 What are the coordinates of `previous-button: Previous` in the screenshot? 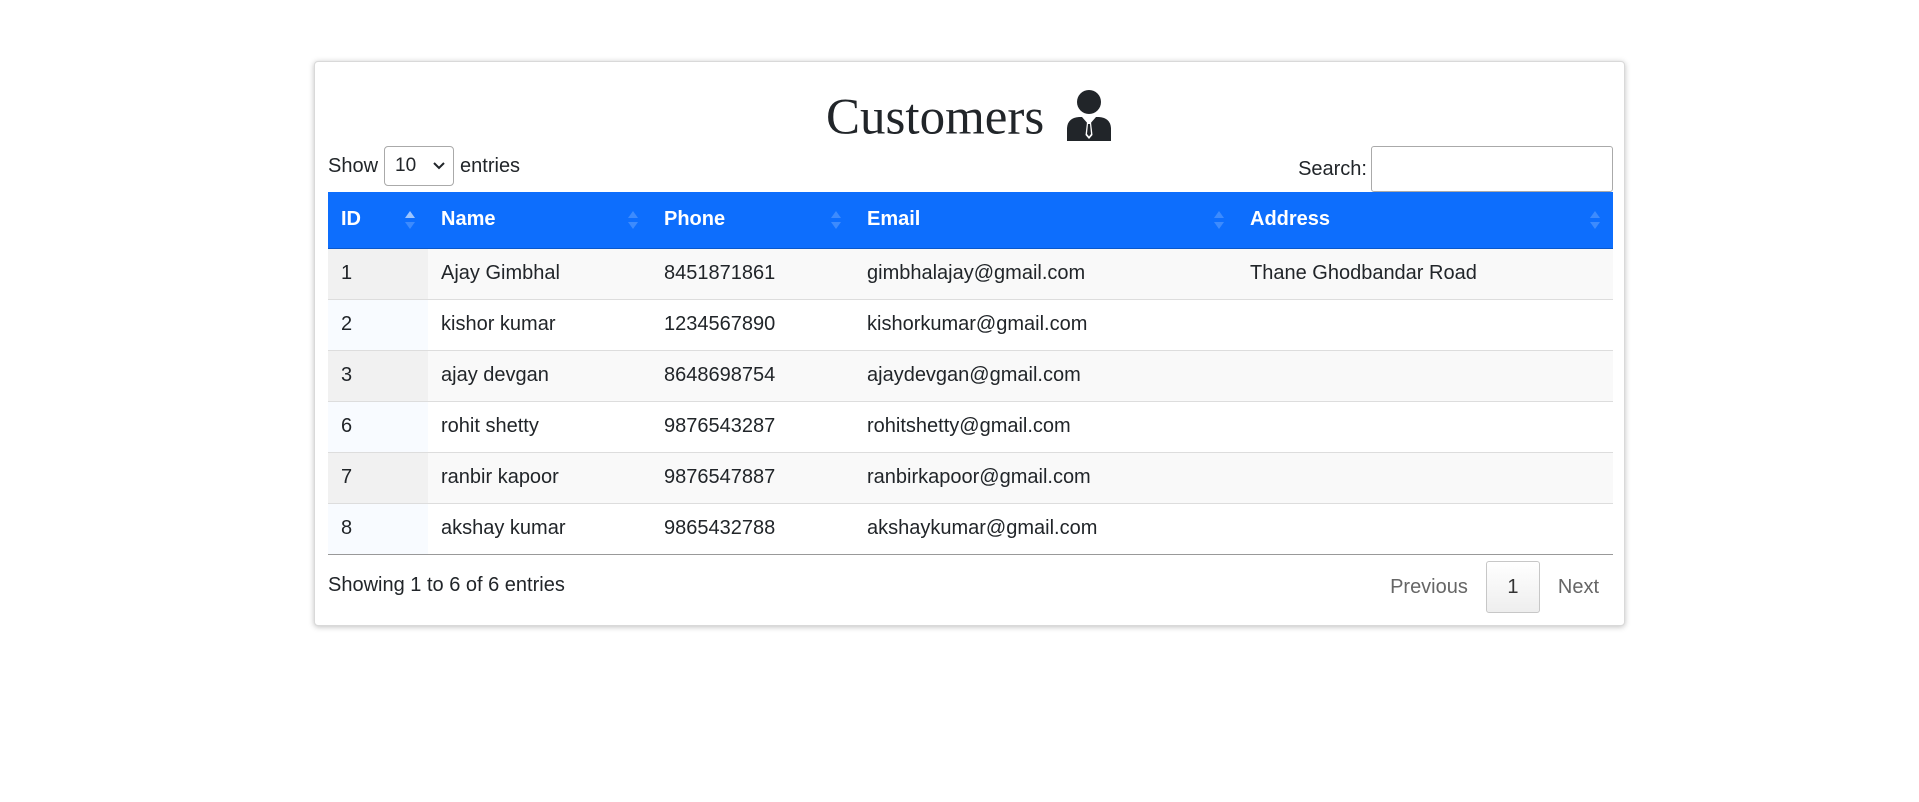 It's located at (1429, 587).